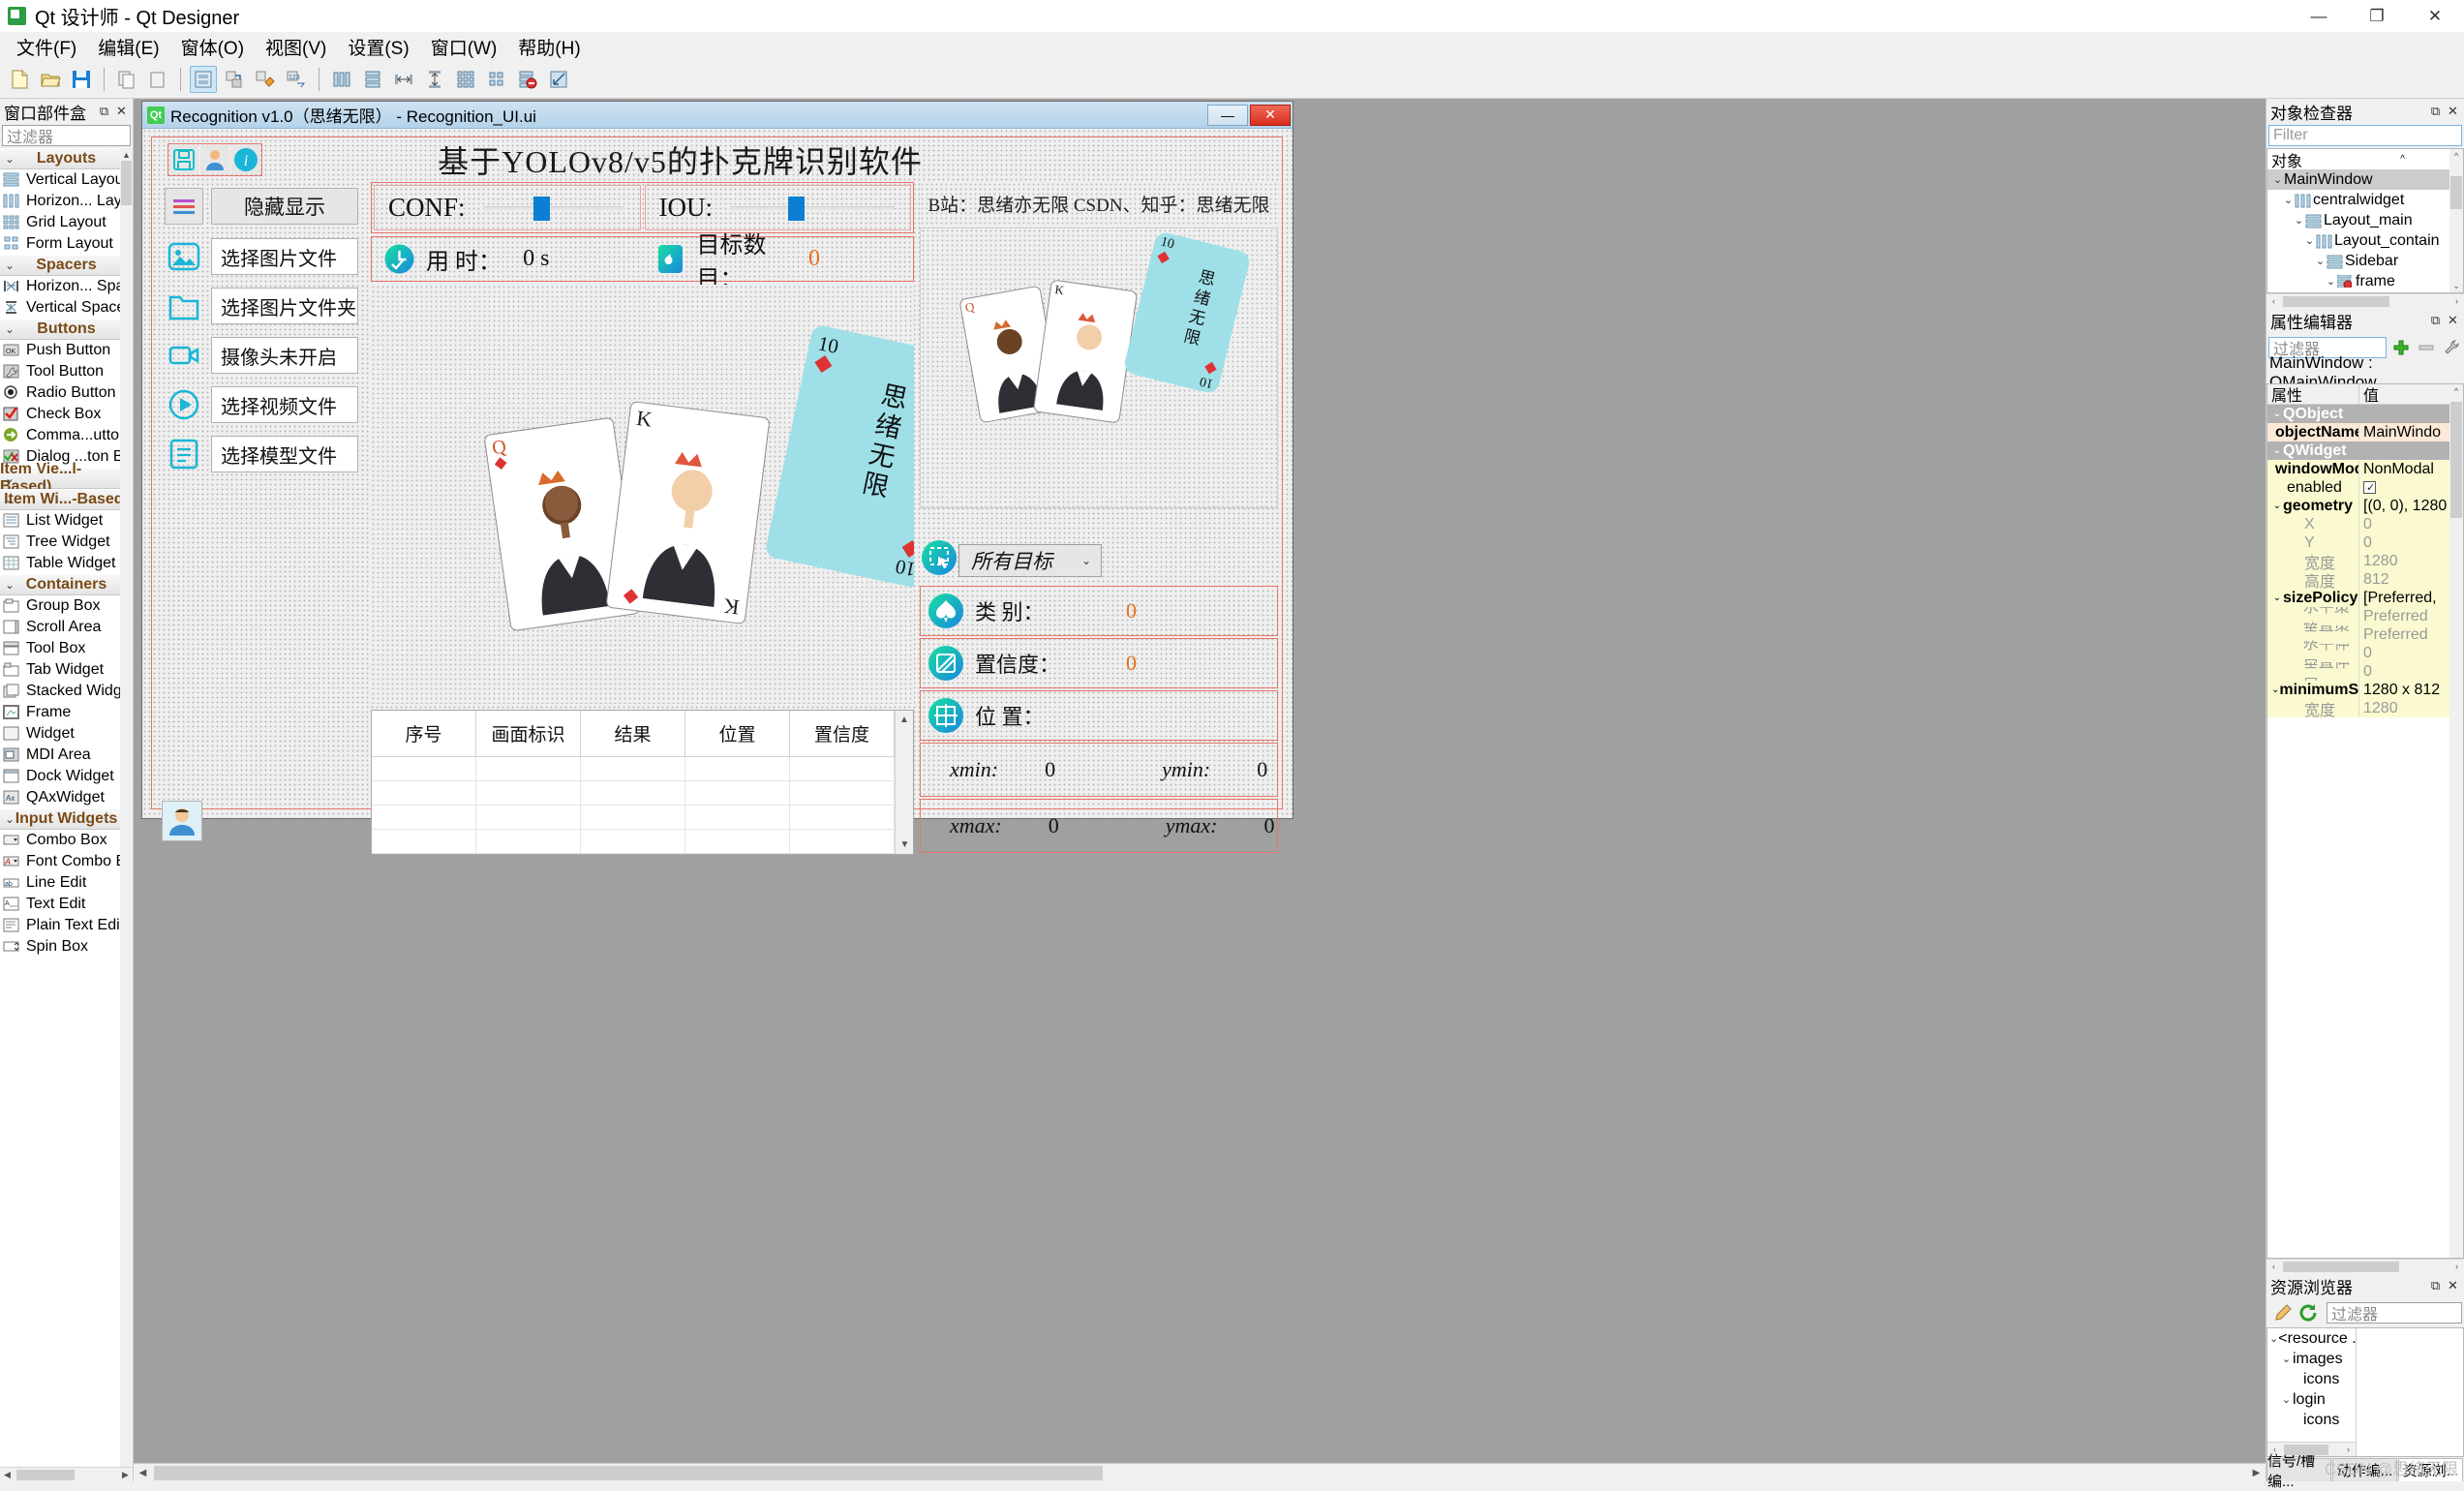  Describe the element at coordinates (66, 499) in the screenshot. I see `widget-box-group-header: ⌄ Item Wi...-Based)` at that location.